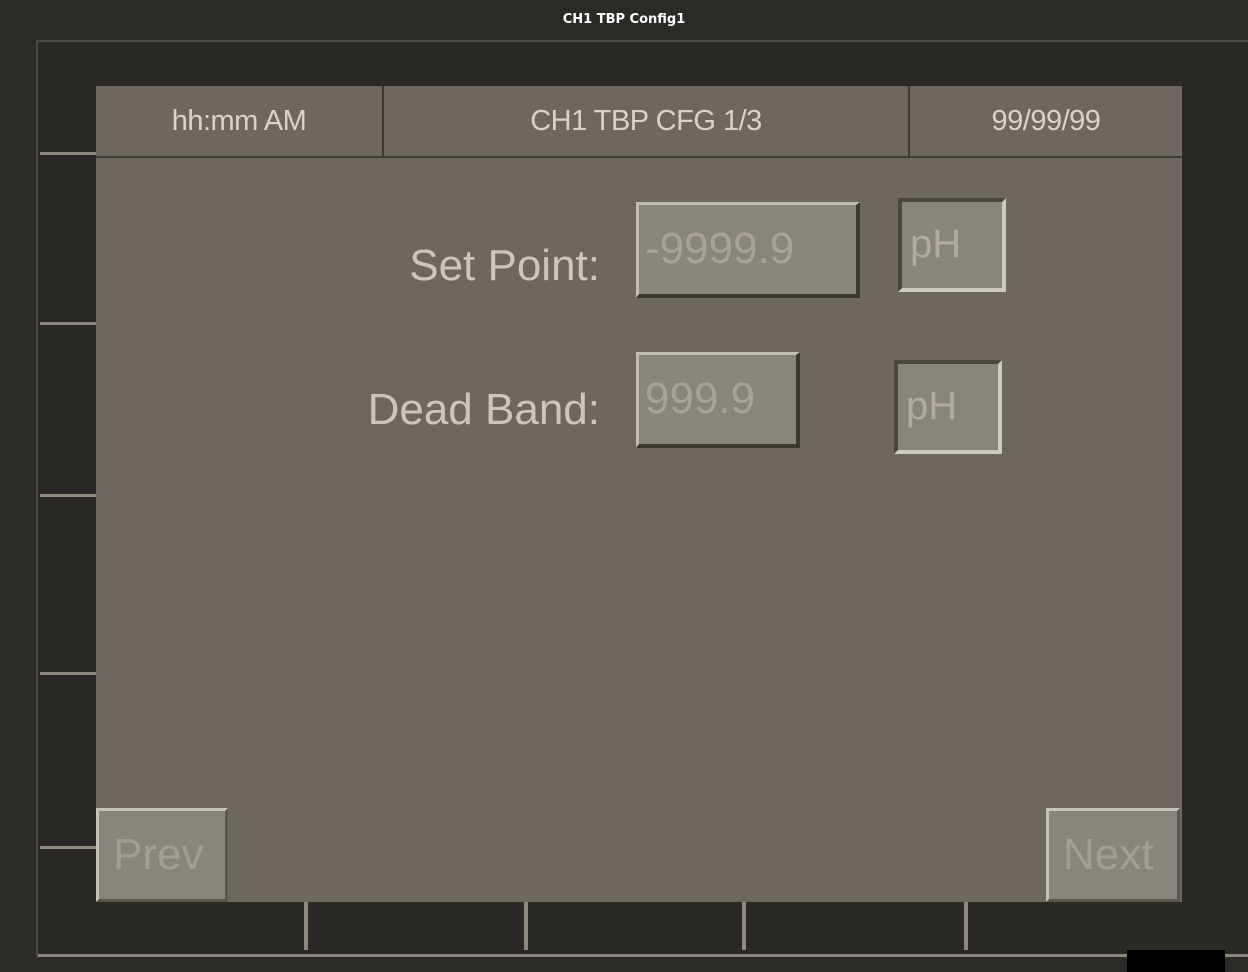 The width and height of the screenshot is (1248, 972). What do you see at coordinates (643, 955) in the screenshot?
I see `bezel-bottom-edge` at bounding box center [643, 955].